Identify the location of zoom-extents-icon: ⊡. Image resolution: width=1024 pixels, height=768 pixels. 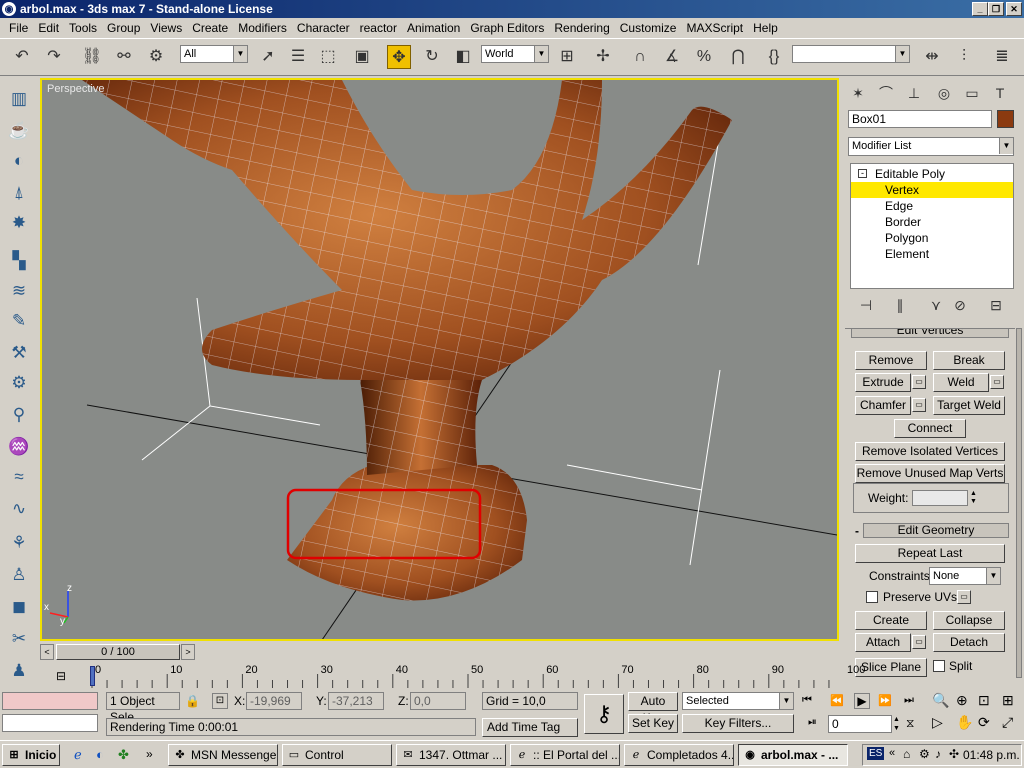
(984, 700).